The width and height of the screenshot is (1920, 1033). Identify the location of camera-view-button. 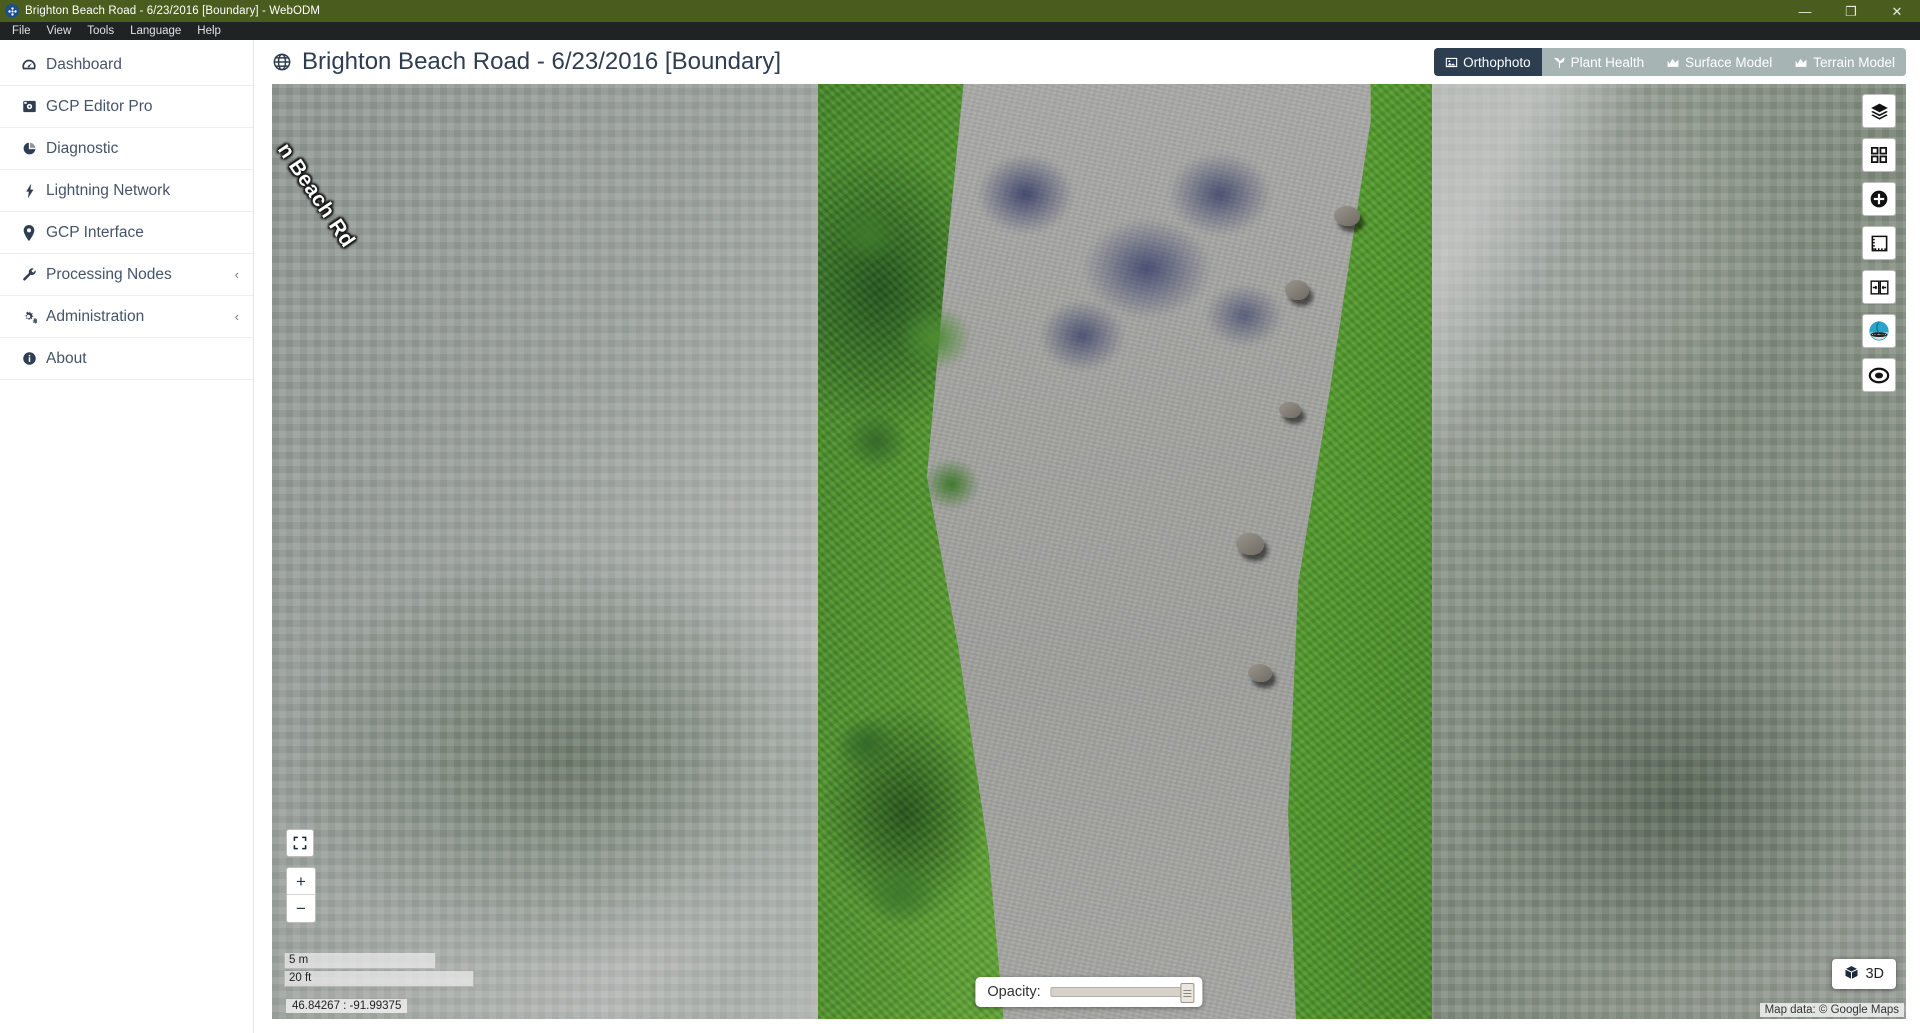
(1879, 375).